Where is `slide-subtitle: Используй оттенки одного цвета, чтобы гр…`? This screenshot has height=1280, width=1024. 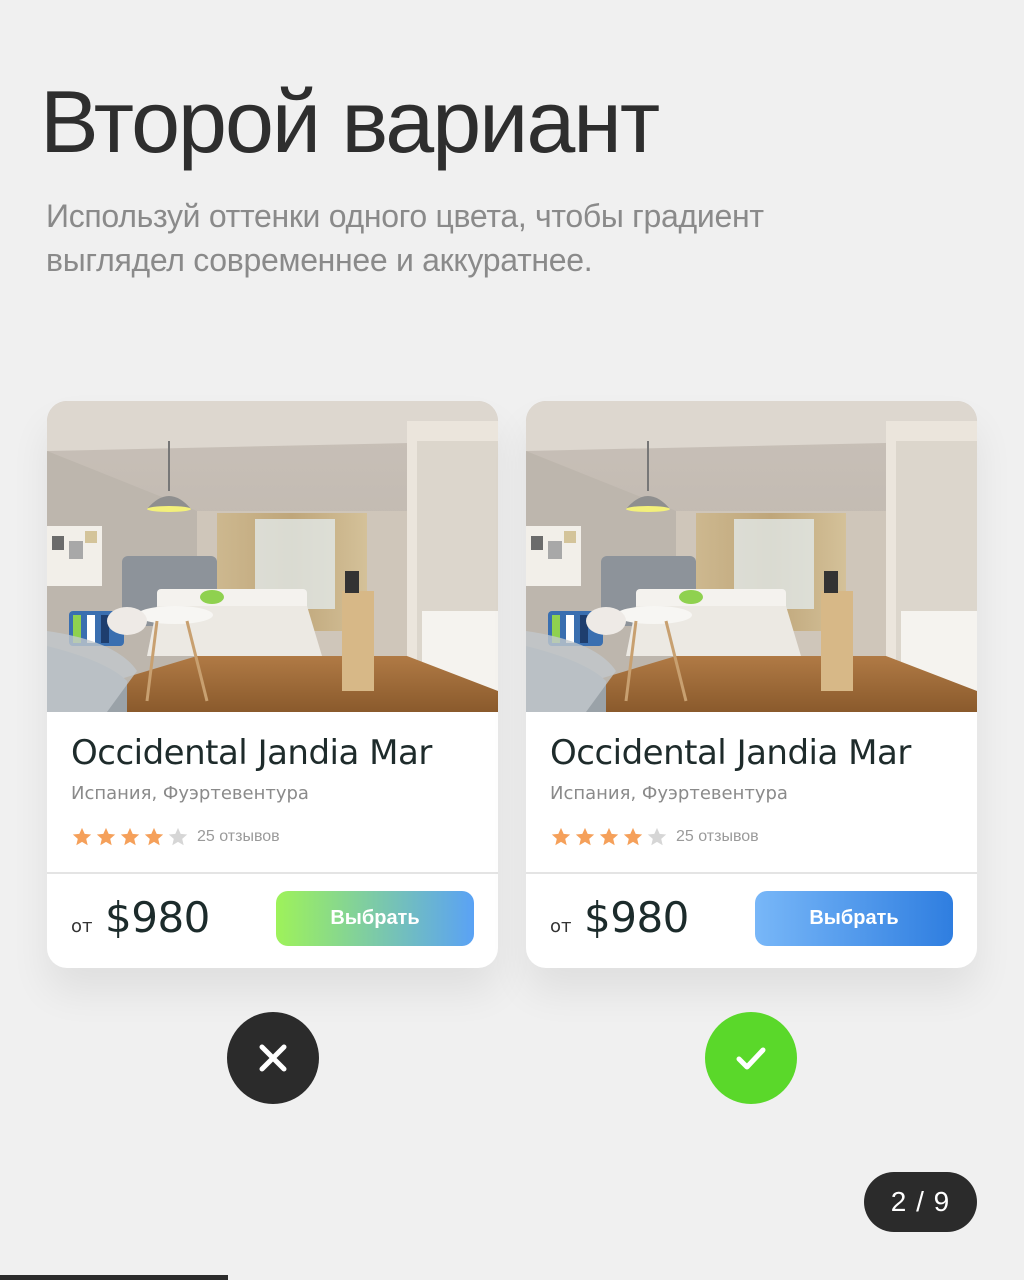 slide-subtitle: Используй оттенки одного цвета, чтобы гр… is located at coordinates (405, 238).